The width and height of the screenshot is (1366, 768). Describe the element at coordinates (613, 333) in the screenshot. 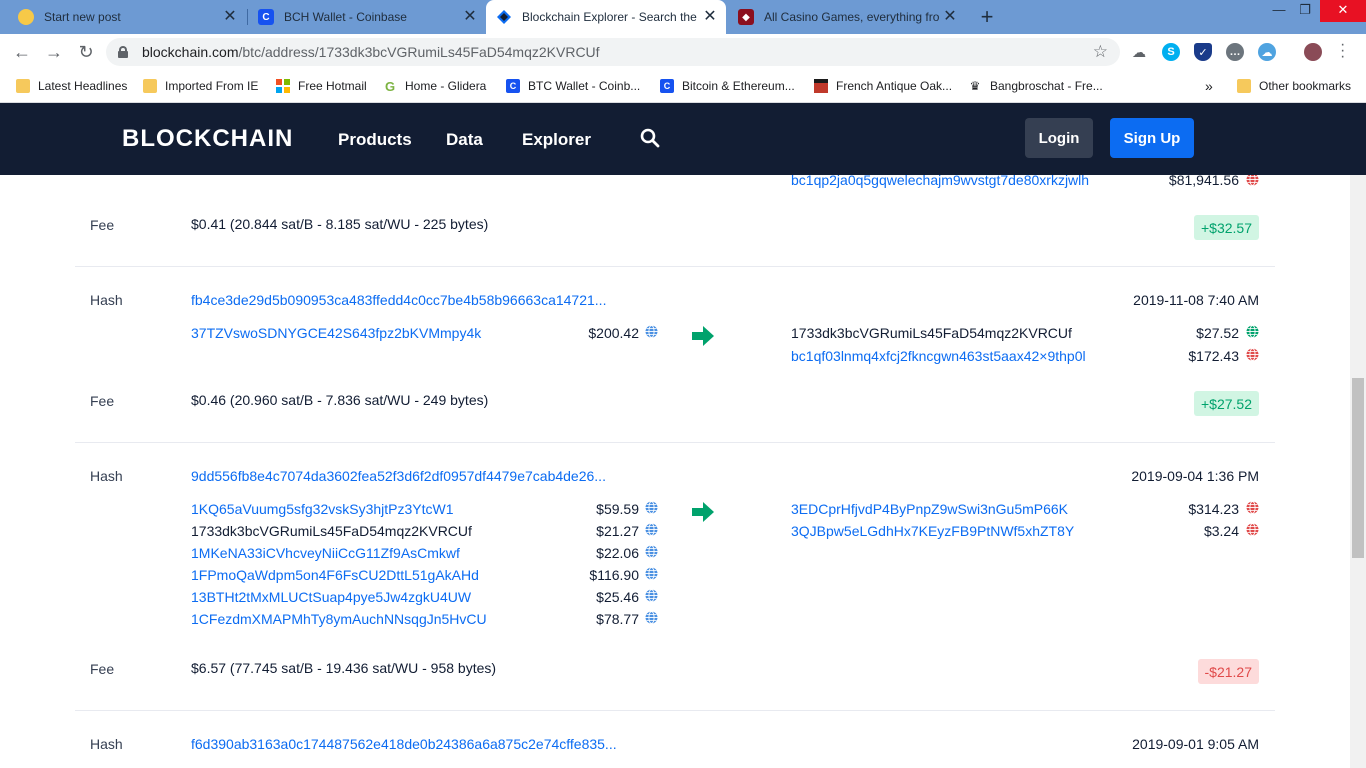

I see `input-amount: $200.42` at that location.